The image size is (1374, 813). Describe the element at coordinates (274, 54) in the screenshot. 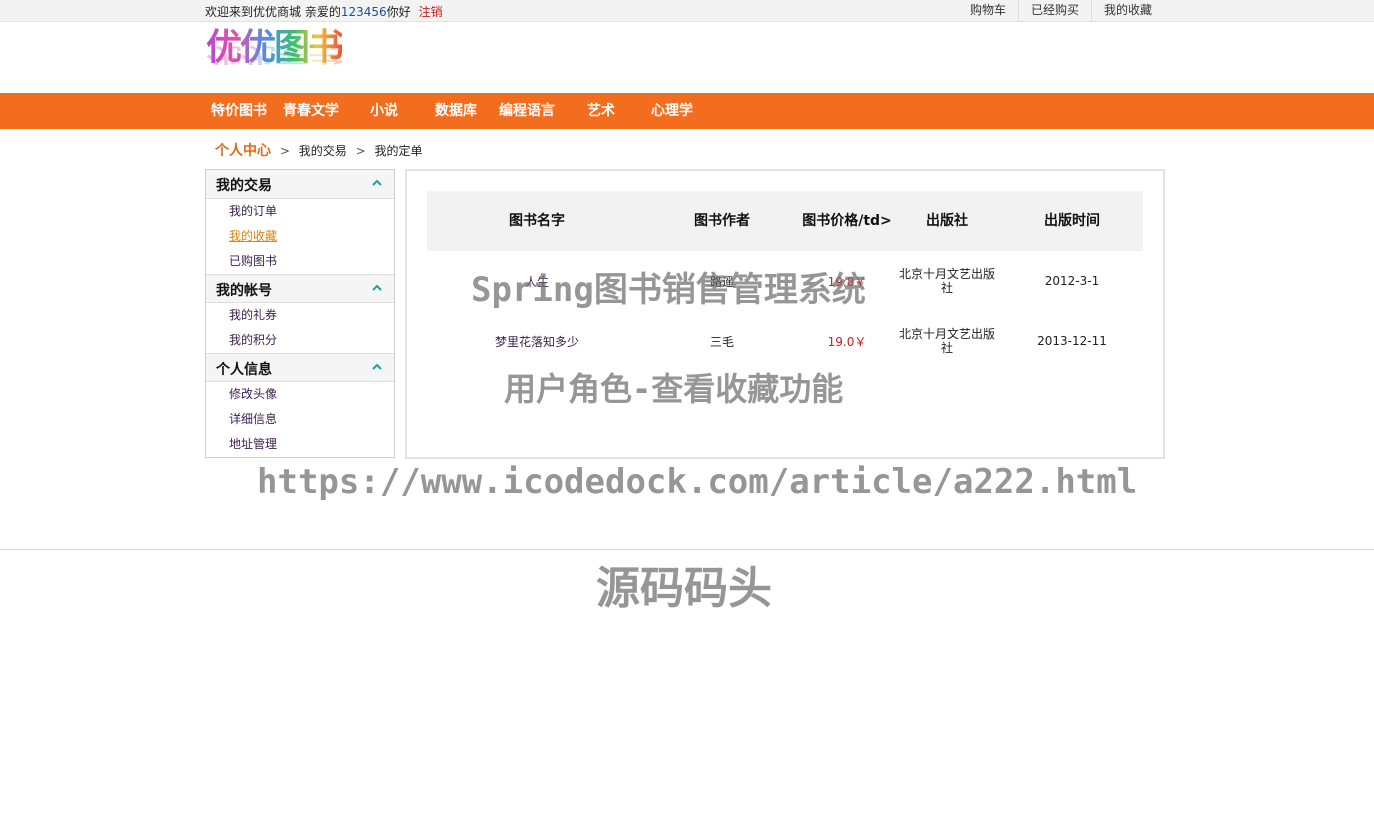

I see `logo-reflection: 优优图书` at that location.